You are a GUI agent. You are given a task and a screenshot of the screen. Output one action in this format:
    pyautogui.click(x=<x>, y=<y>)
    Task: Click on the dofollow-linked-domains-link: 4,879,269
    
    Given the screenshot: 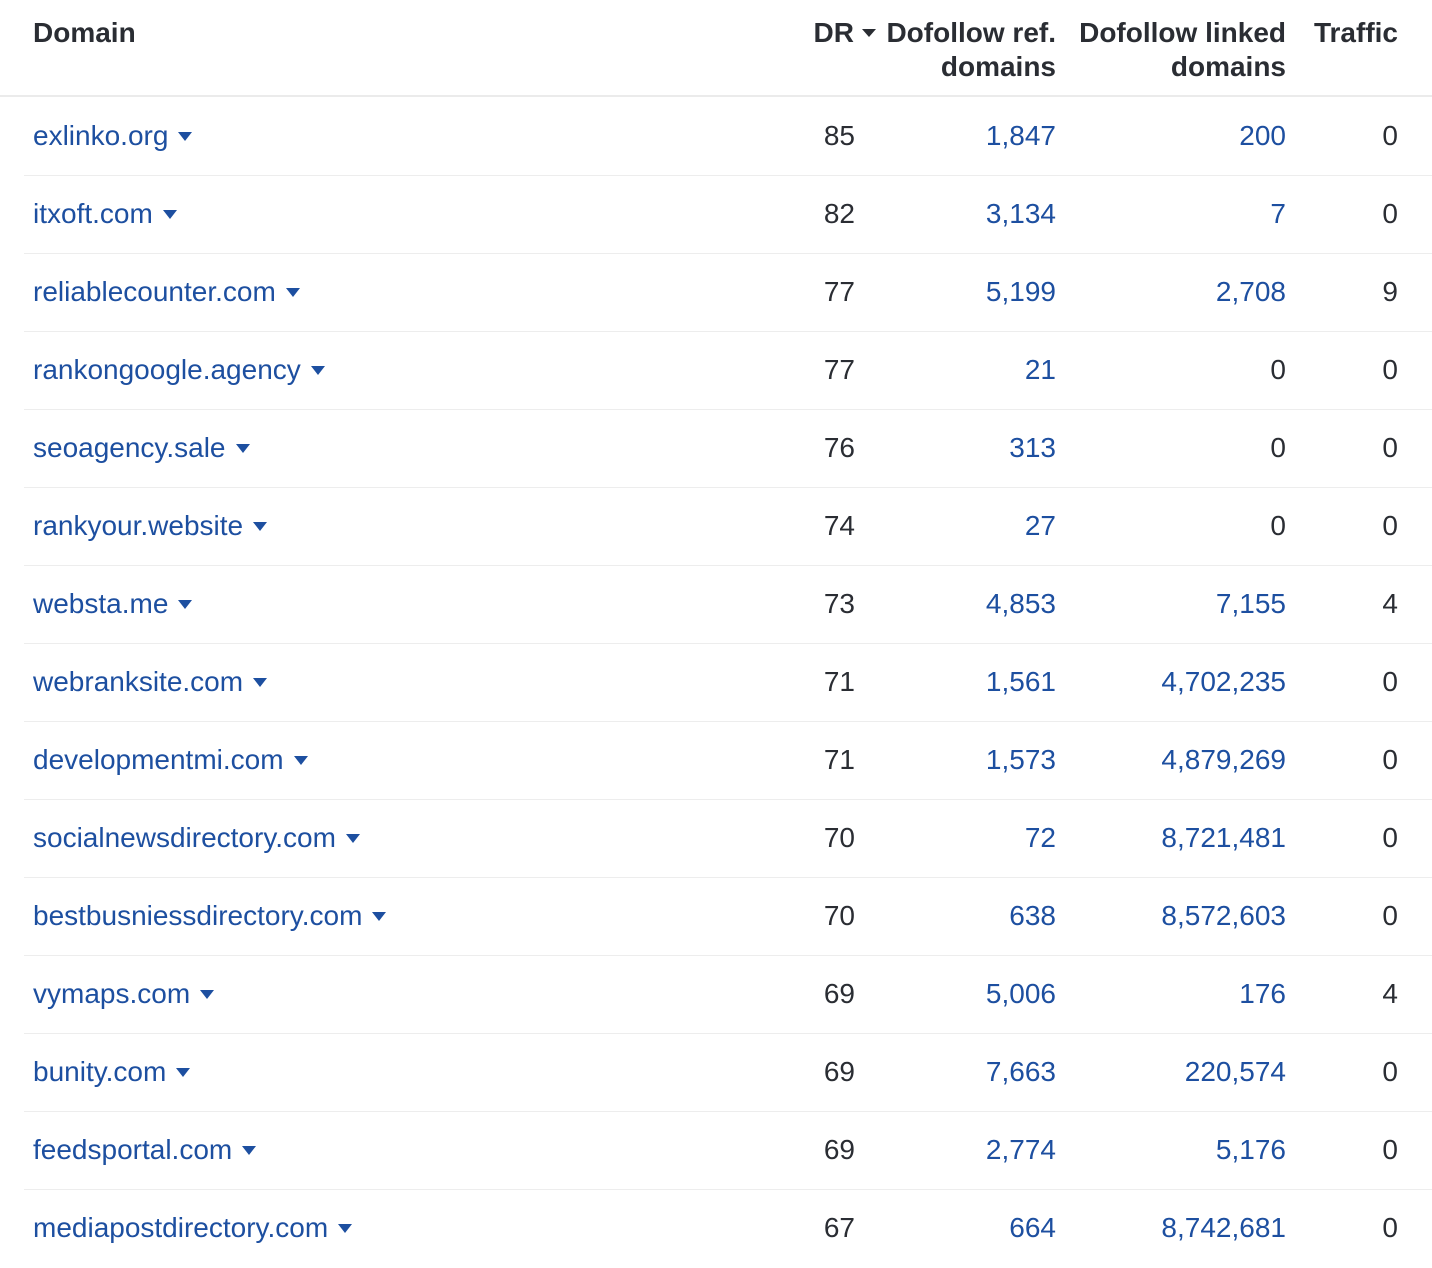 What is the action you would take?
    pyautogui.click(x=1223, y=759)
    